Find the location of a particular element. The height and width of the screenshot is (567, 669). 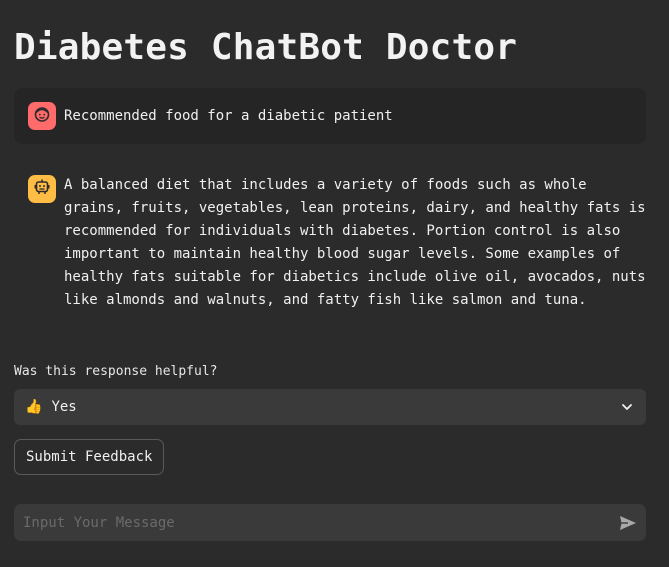

feedback-select: 👍 Yes is located at coordinates (330, 407).